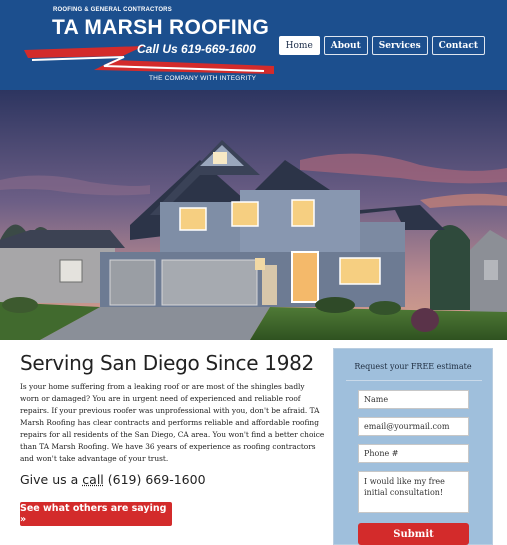 Image resolution: width=507 pixels, height=545 pixels. I want to click on testimonials-button: See what others are saying », so click(96, 514).